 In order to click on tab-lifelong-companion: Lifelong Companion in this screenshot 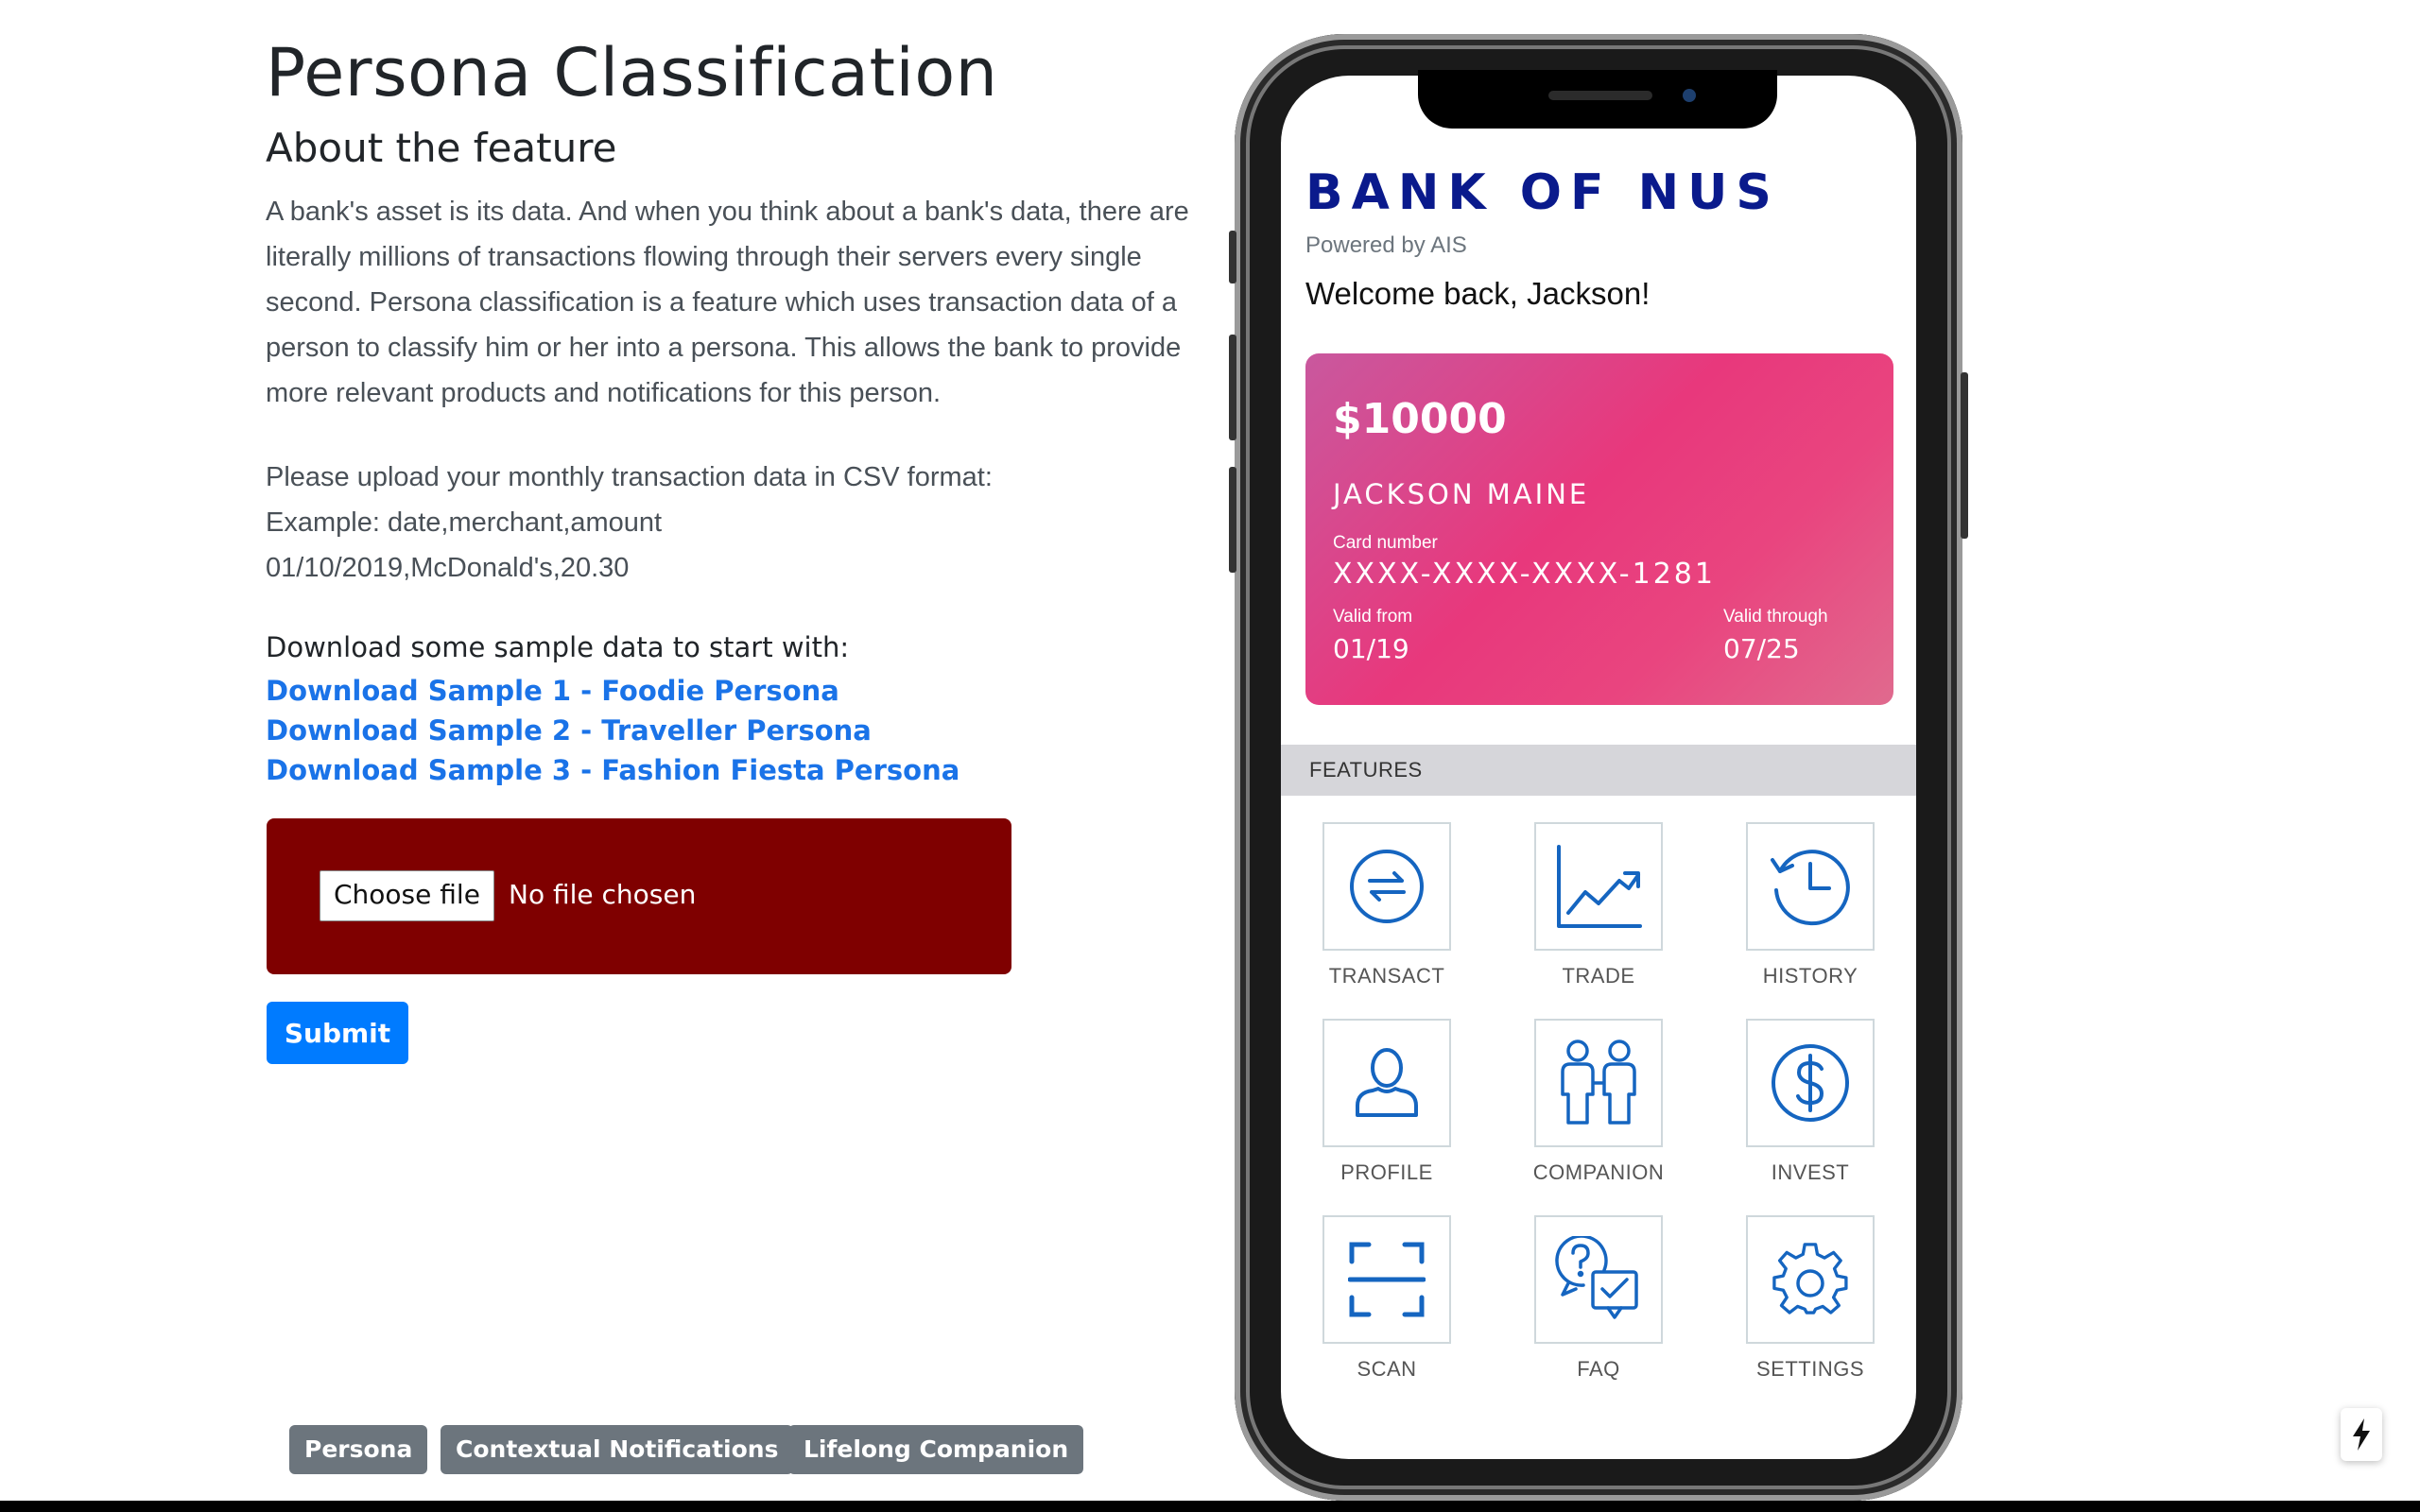, I will do `click(936, 1449)`.